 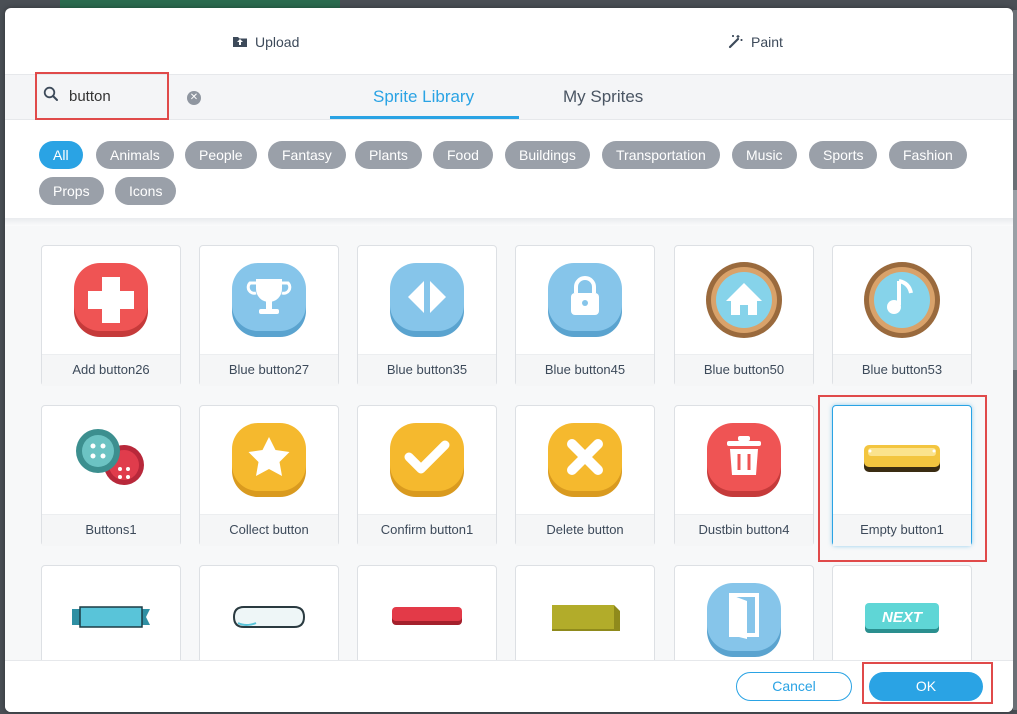 I want to click on paint-button: Paint, so click(x=755, y=42).